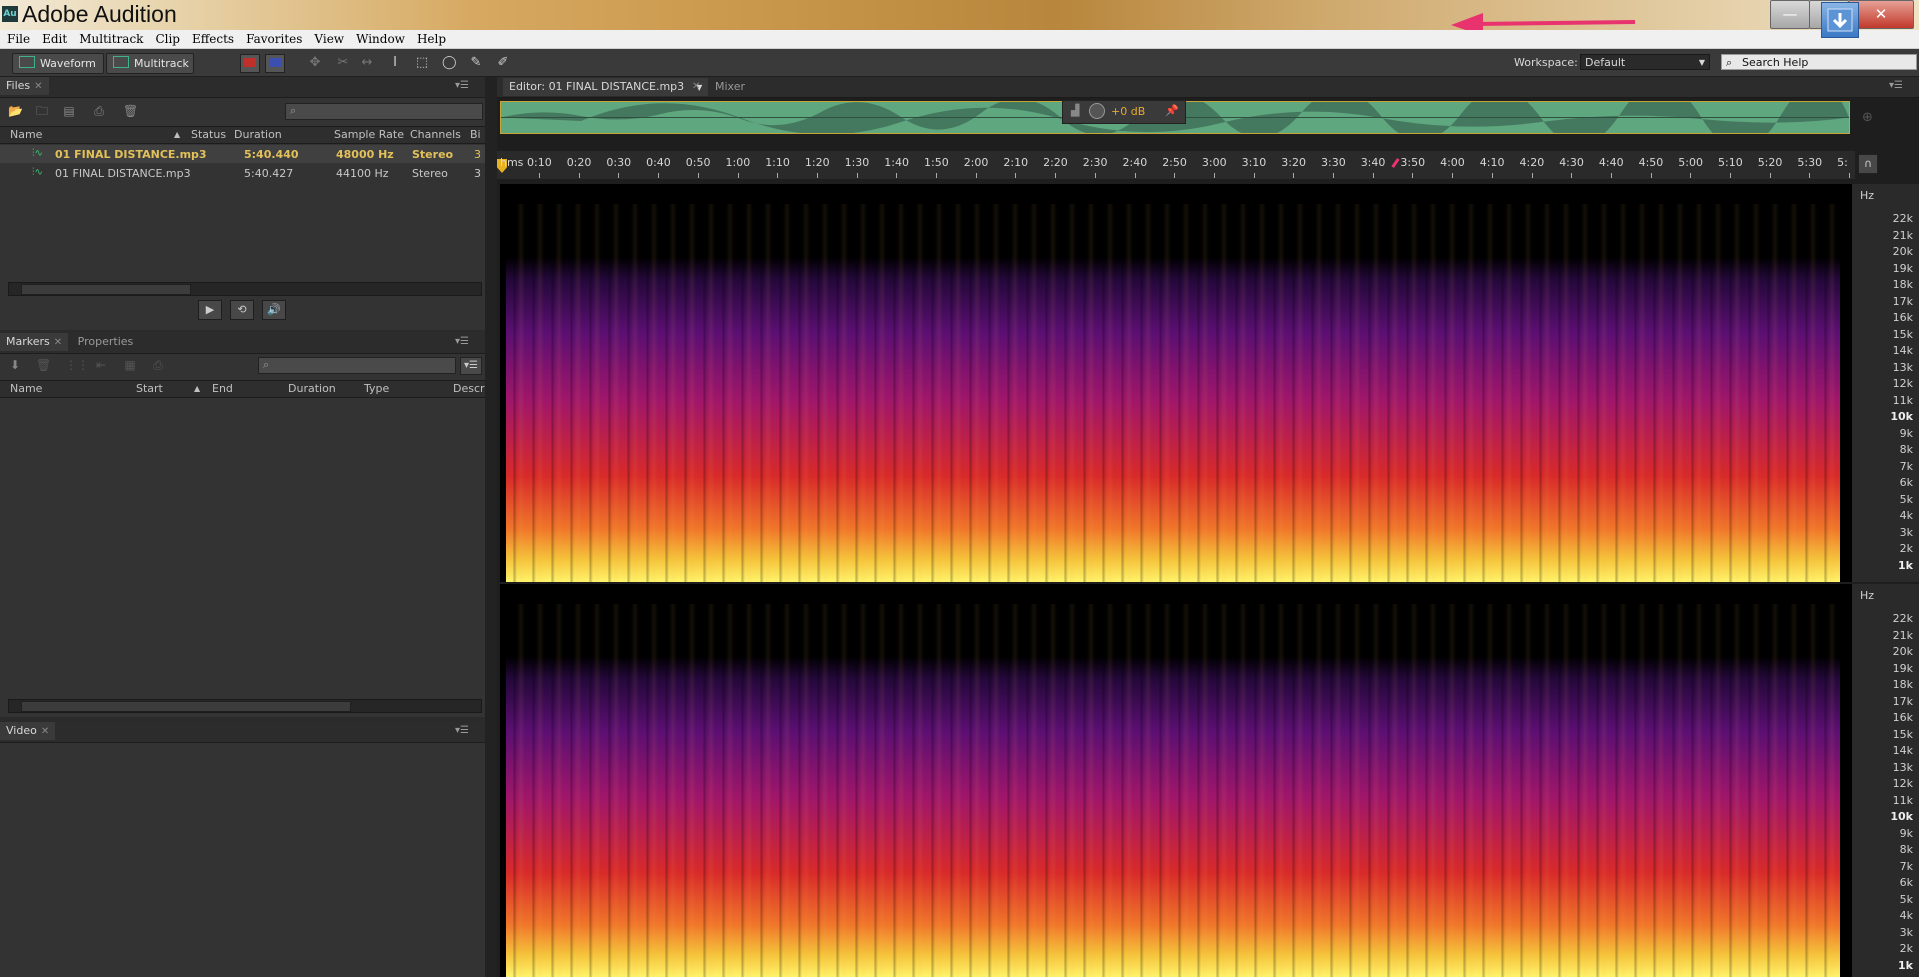 The height and width of the screenshot is (977, 1919). I want to click on current-time-marker, so click(1395, 163).